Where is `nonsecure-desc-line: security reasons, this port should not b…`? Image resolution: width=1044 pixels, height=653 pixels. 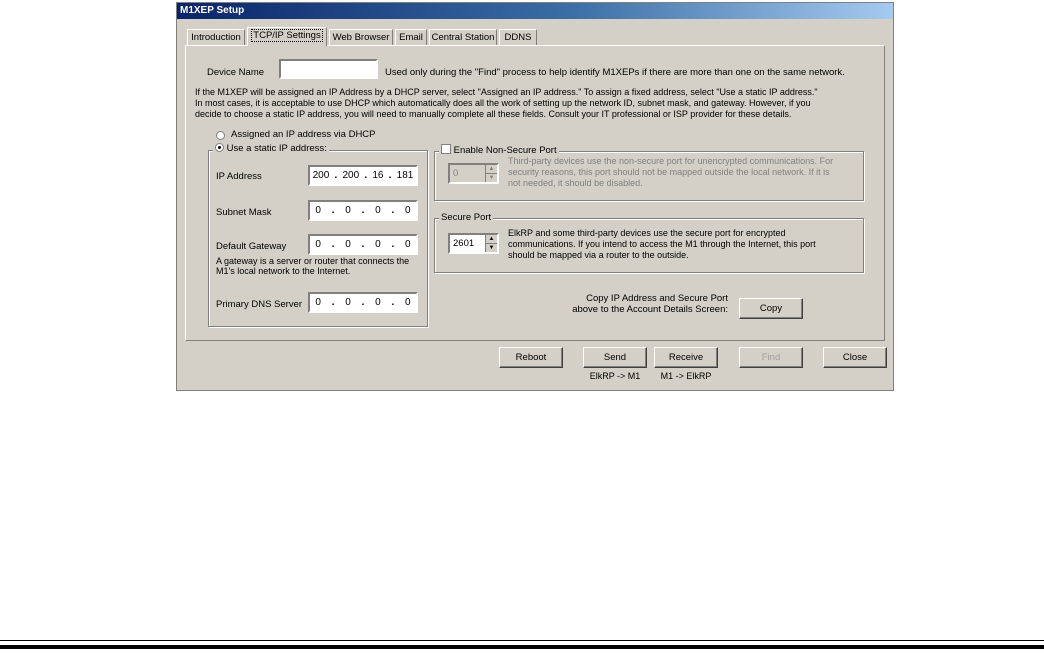
nonsecure-desc-line: security reasons, this port should not b… is located at coordinates (669, 172).